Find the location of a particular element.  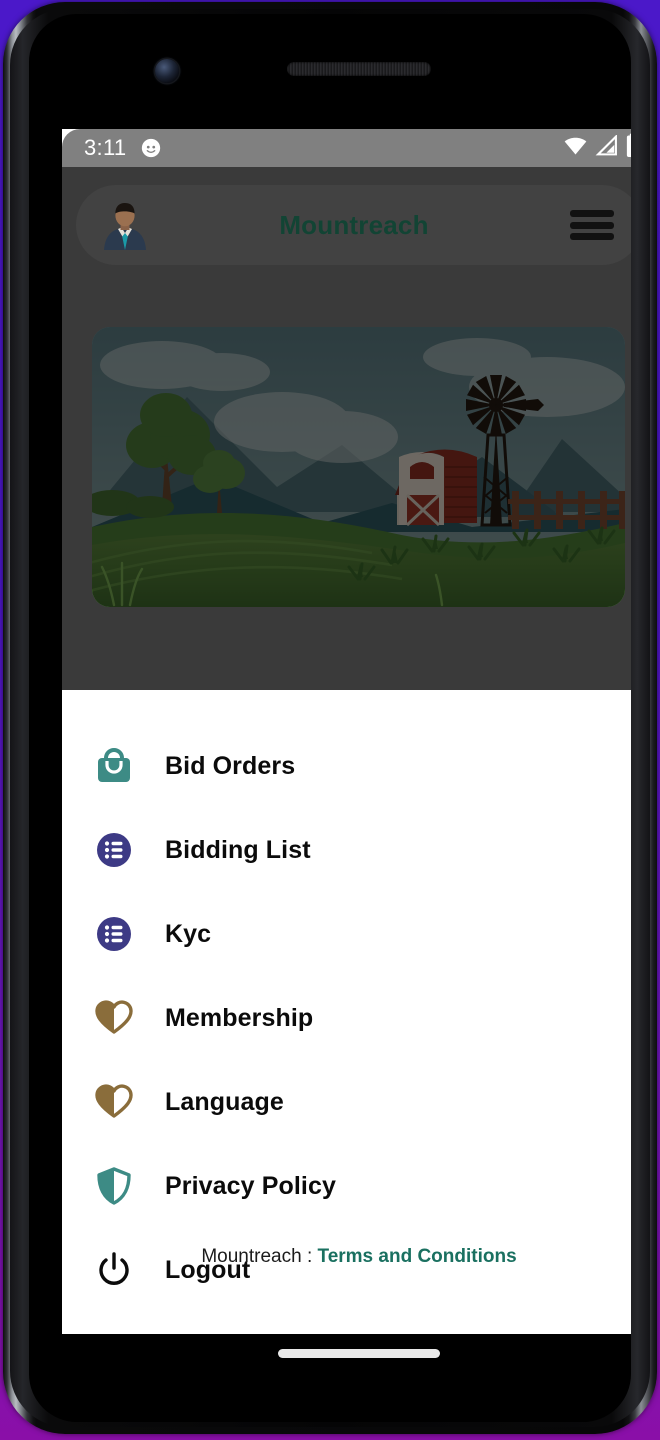

shopping-bag-icon is located at coordinates (114, 766).